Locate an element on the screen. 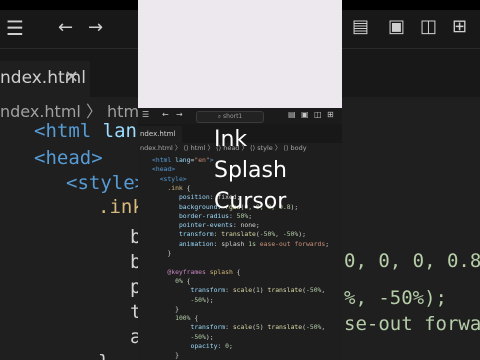  bg-tab-index: ndex.html × is located at coordinates (45, 79).